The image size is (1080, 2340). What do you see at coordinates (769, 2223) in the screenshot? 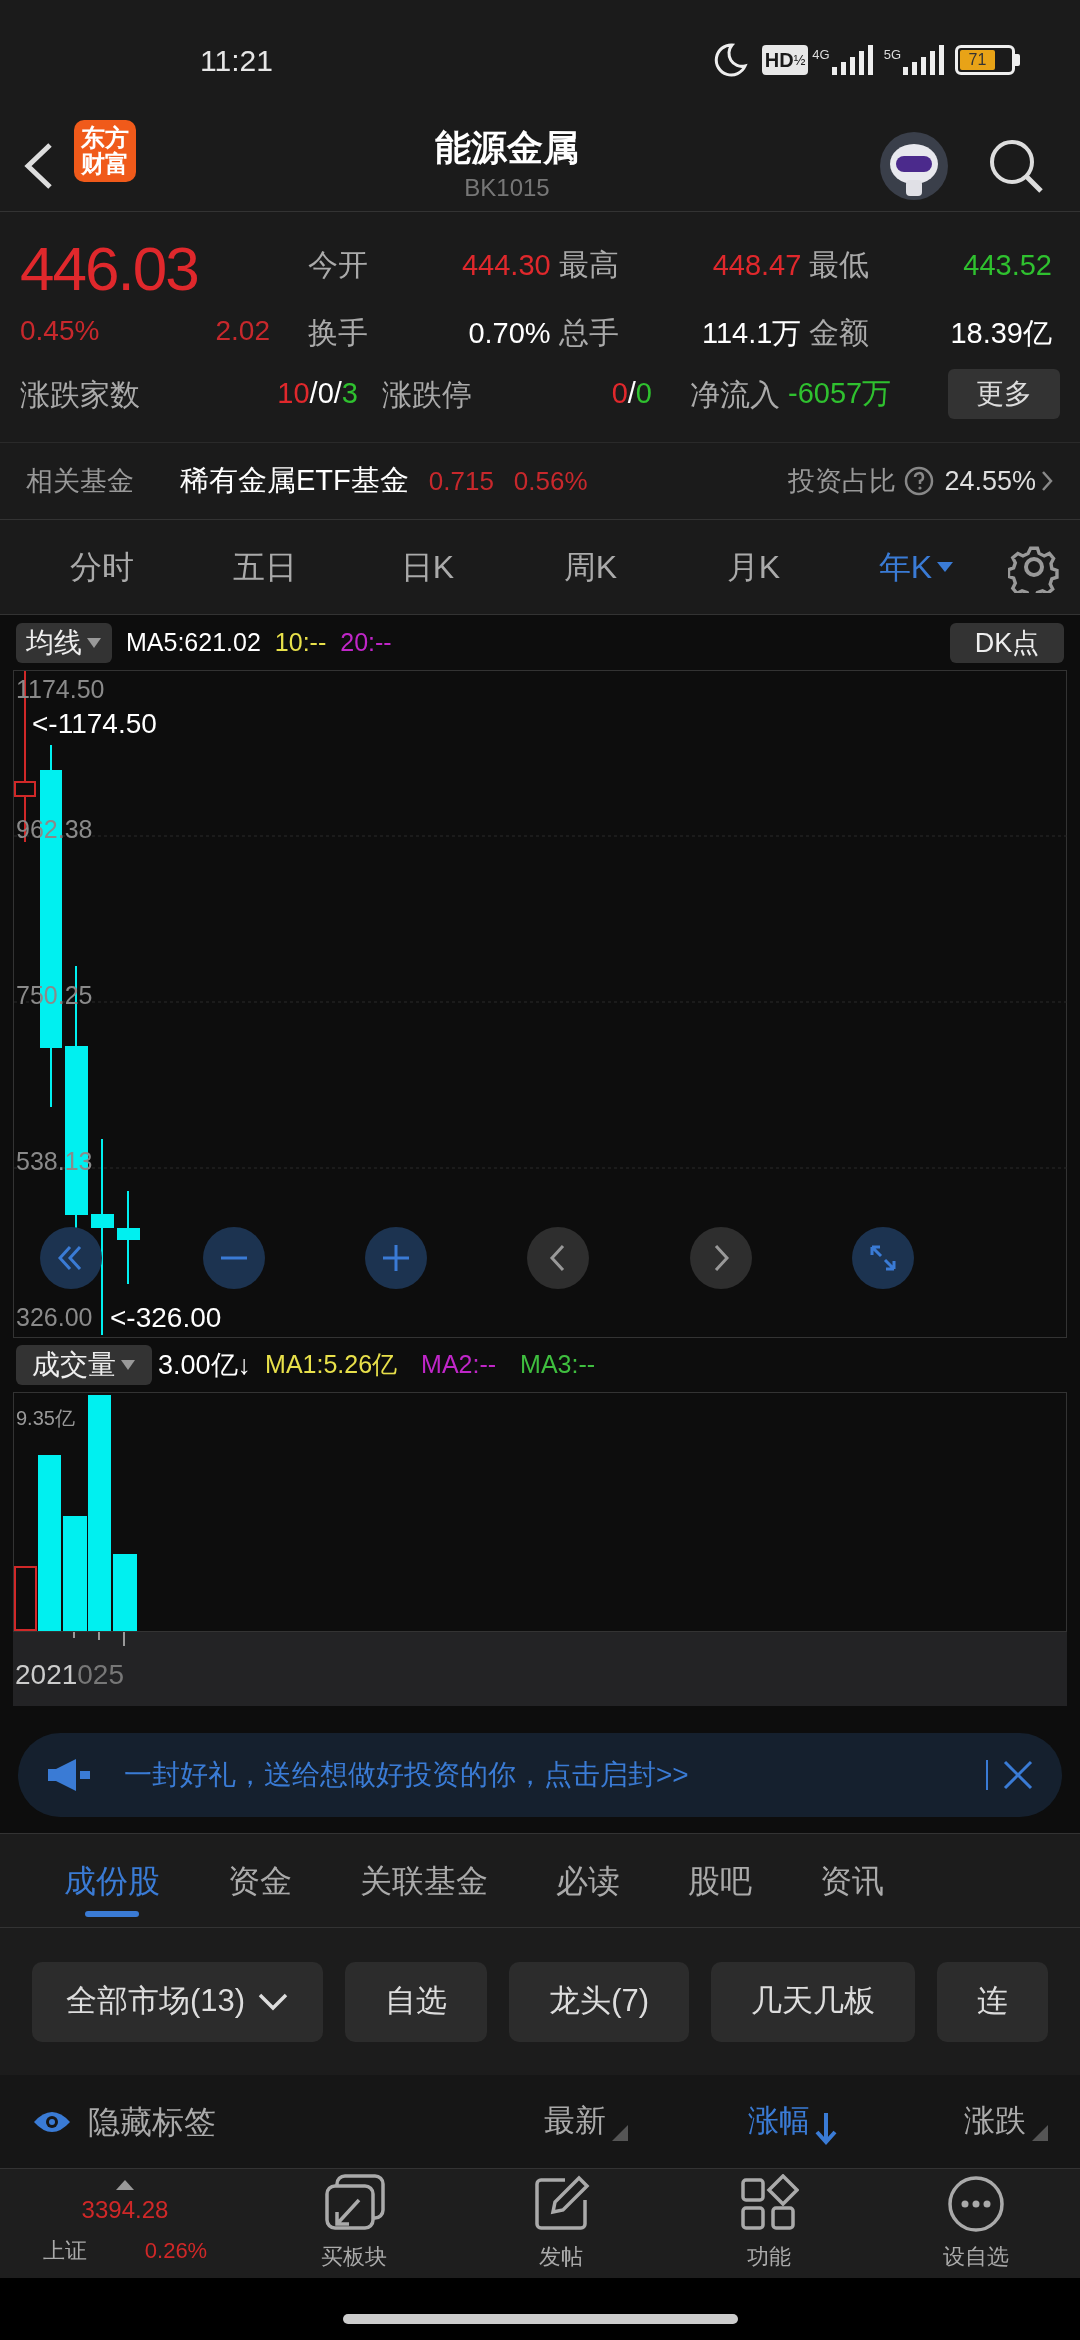
I see `nav-item: 功能` at bounding box center [769, 2223].